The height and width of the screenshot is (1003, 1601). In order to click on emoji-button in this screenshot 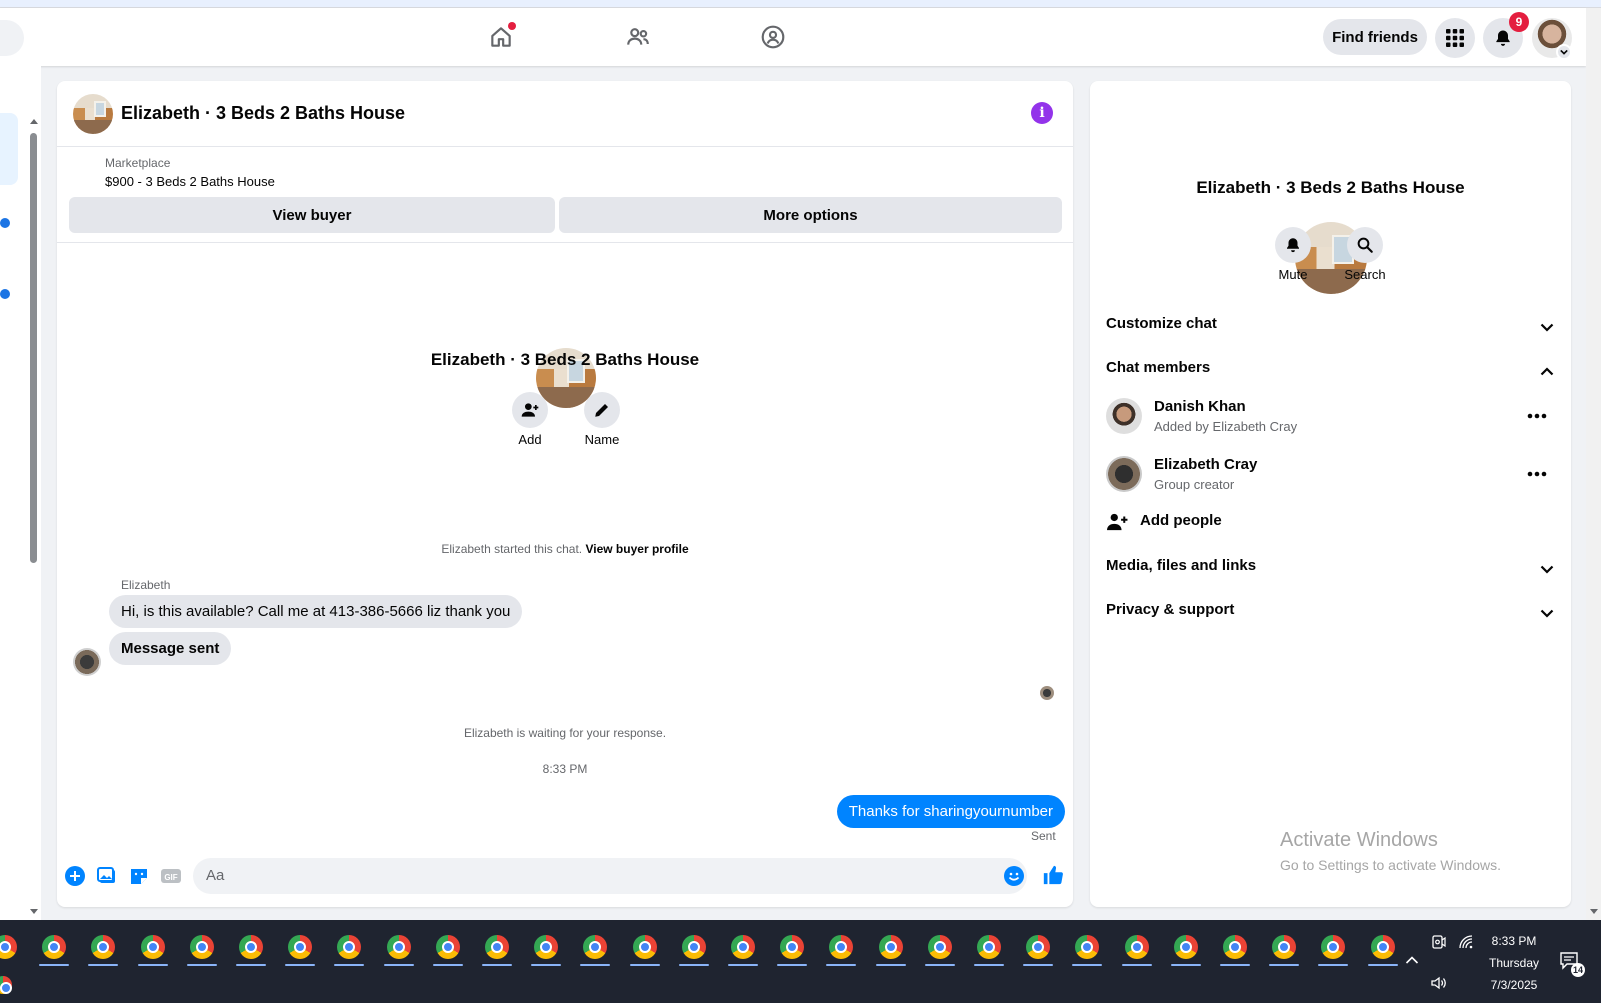, I will do `click(1014, 876)`.